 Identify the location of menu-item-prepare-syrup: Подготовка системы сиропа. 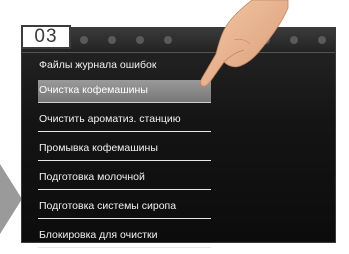
(124, 207).